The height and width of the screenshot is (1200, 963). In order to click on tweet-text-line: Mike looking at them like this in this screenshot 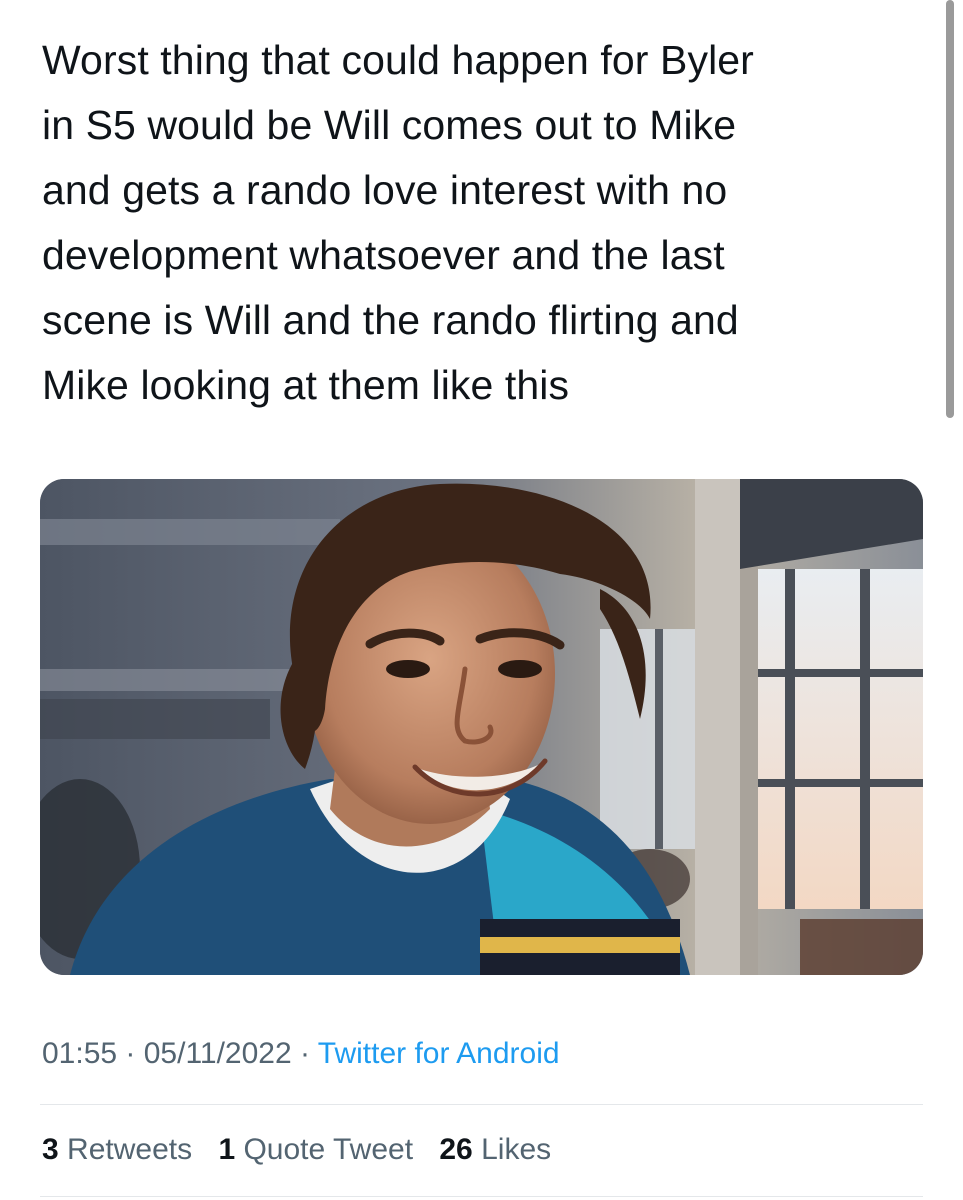, I will do `click(306, 385)`.